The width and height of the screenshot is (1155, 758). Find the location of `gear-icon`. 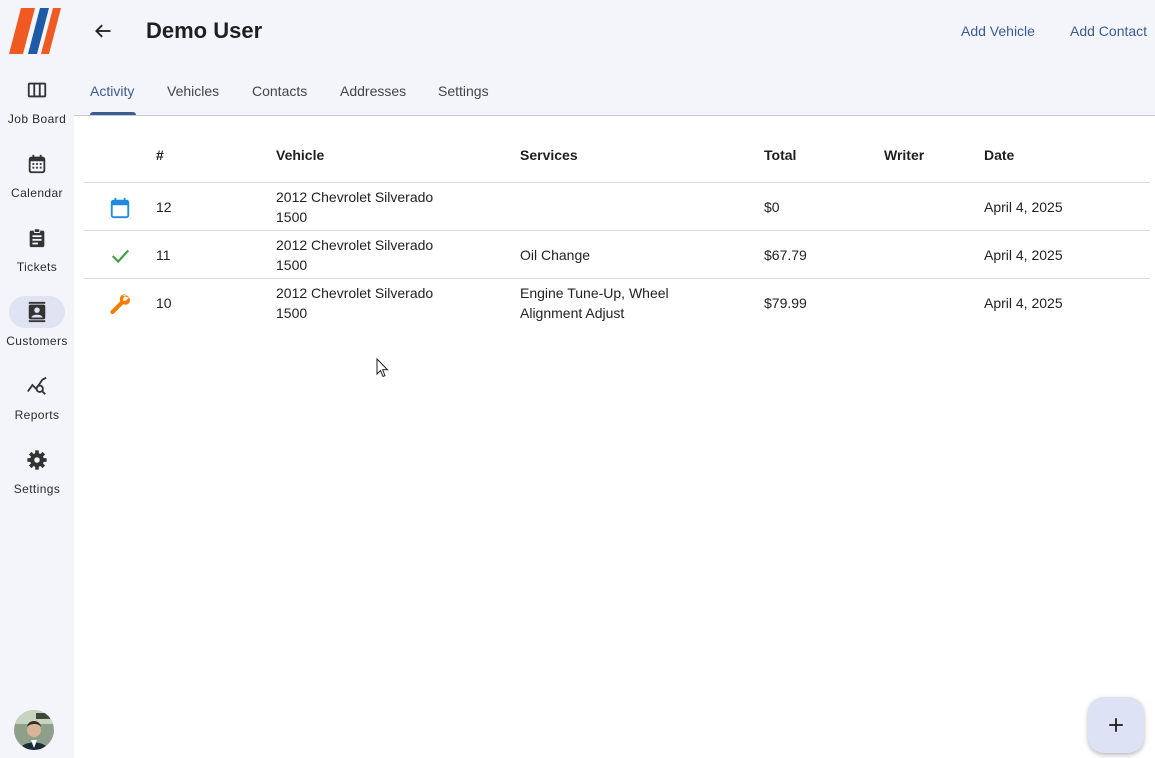

gear-icon is located at coordinates (37, 460).